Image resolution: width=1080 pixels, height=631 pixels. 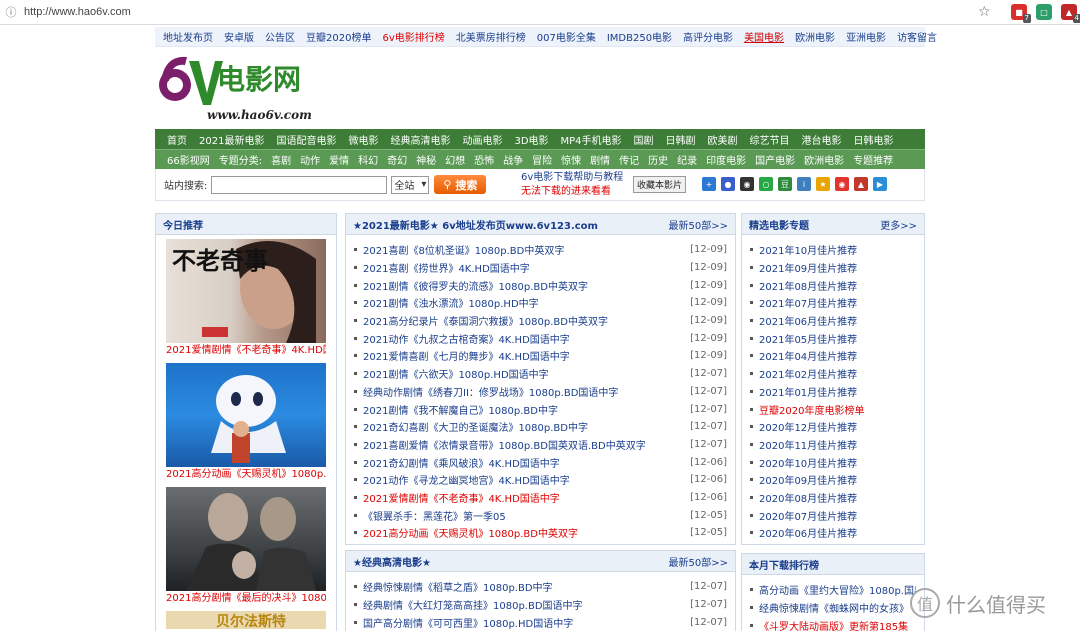 I want to click on movie-link: 经典剧情《大红灯笼高高挂》1080p.BD国语中字, so click(x=473, y=604).